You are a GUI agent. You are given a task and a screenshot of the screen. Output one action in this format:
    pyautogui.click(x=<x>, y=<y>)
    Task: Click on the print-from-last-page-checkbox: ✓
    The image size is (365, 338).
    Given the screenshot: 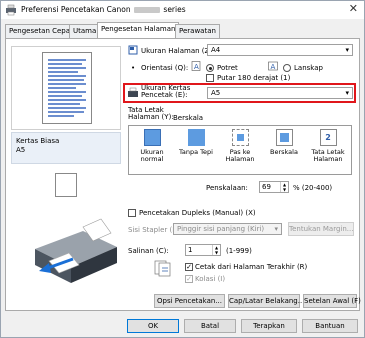 What is the action you would take?
    pyautogui.click(x=189, y=267)
    